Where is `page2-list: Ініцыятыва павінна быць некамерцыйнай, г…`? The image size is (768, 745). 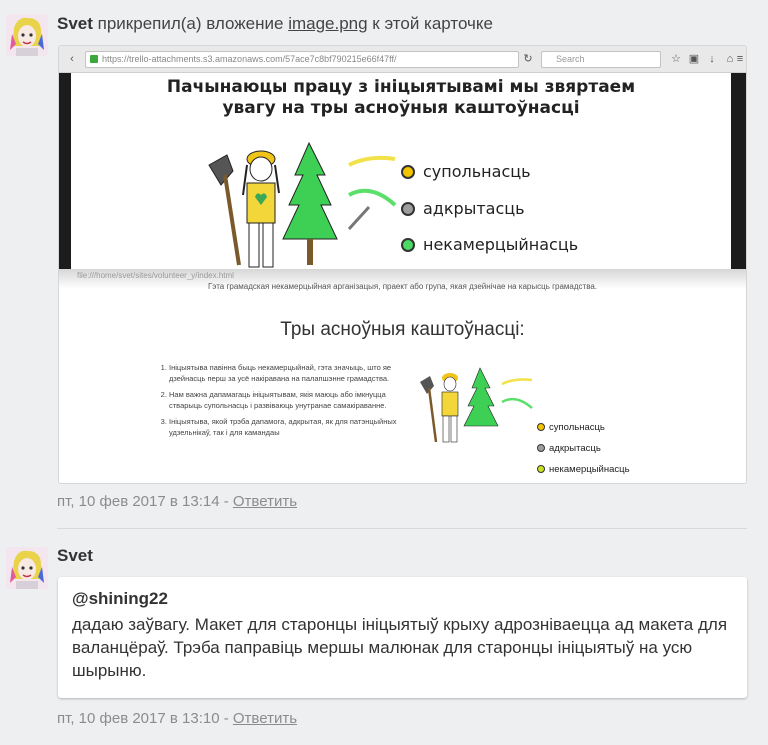
page2-list: Ініцыятыва павінна быць некамерцыйнай, г… is located at coordinates (281, 402).